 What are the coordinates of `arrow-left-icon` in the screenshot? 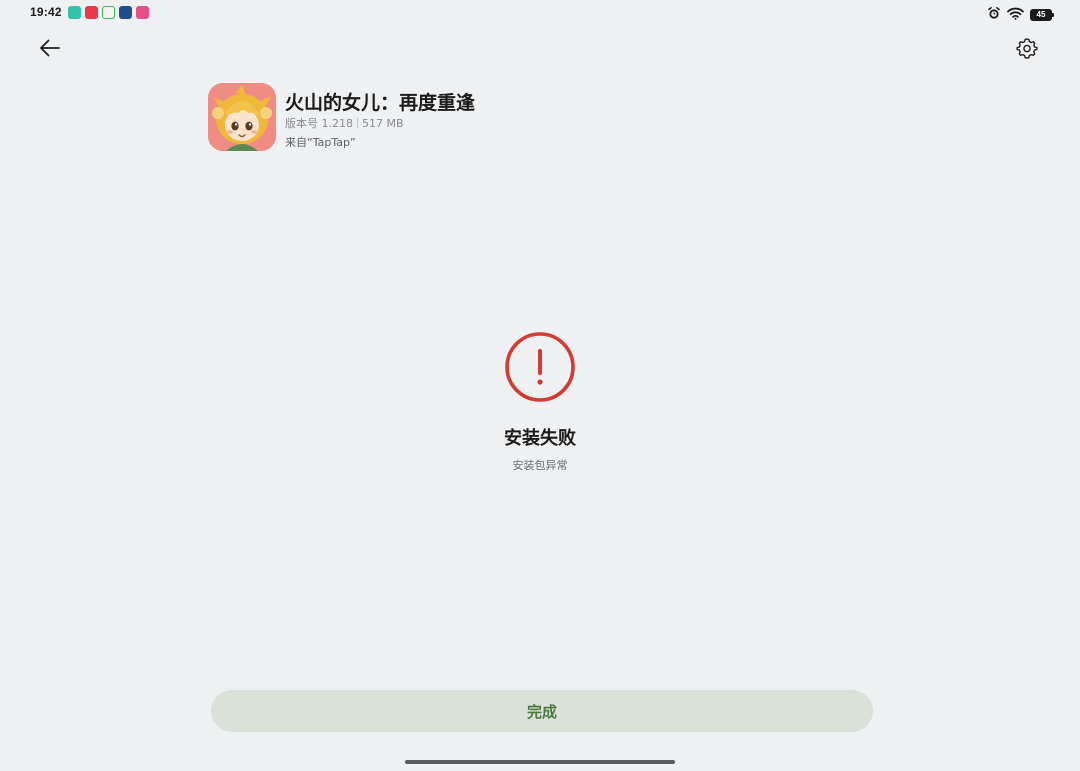 It's located at (50, 50).